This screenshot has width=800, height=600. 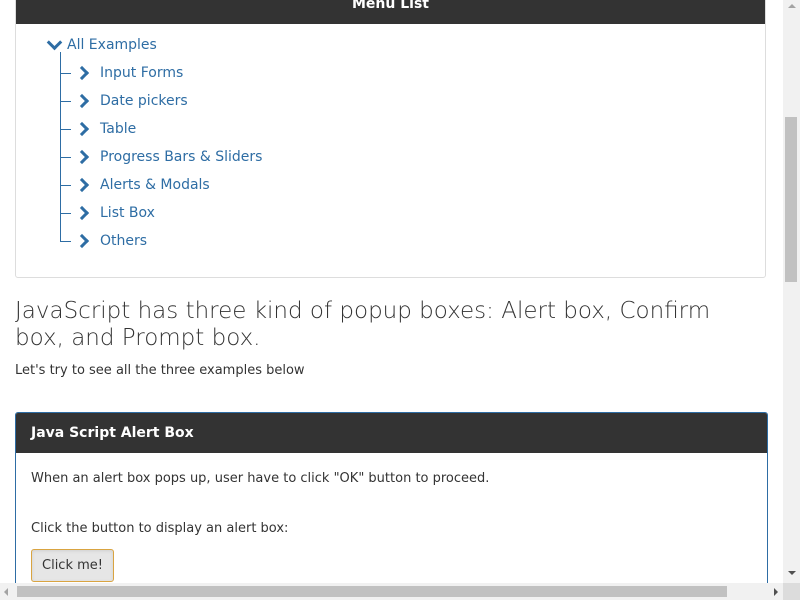 I want to click on tree-item-label: Date pickers, so click(x=144, y=101).